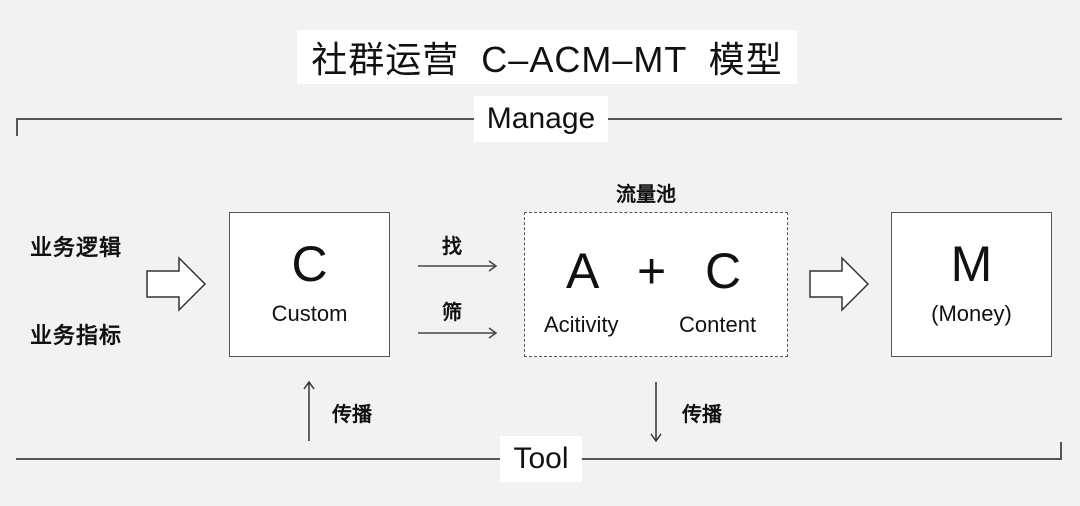  I want to click on plus-sign: +, so click(652, 271).